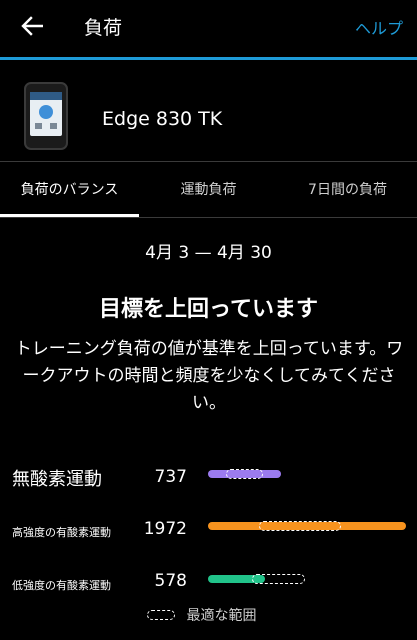 The height and width of the screenshot is (640, 417). What do you see at coordinates (221, 616) in the screenshot?
I see `legend-label: 最適な範囲` at bounding box center [221, 616].